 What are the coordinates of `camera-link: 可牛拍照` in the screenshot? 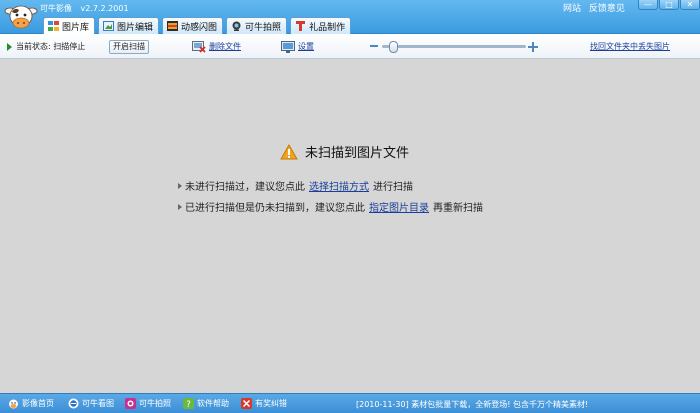 It's located at (148, 403).